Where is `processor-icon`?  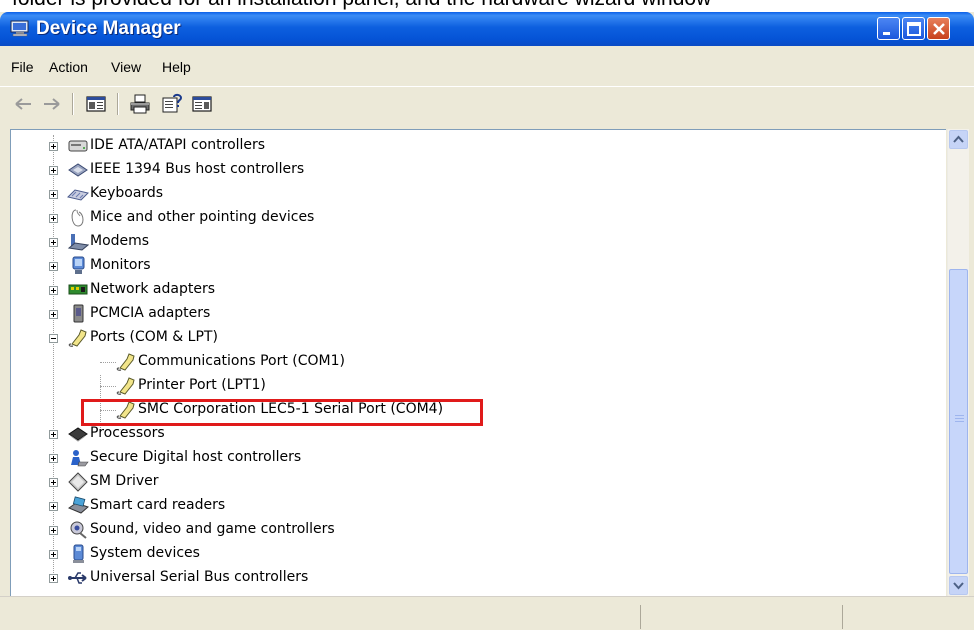
processor-icon is located at coordinates (78, 434).